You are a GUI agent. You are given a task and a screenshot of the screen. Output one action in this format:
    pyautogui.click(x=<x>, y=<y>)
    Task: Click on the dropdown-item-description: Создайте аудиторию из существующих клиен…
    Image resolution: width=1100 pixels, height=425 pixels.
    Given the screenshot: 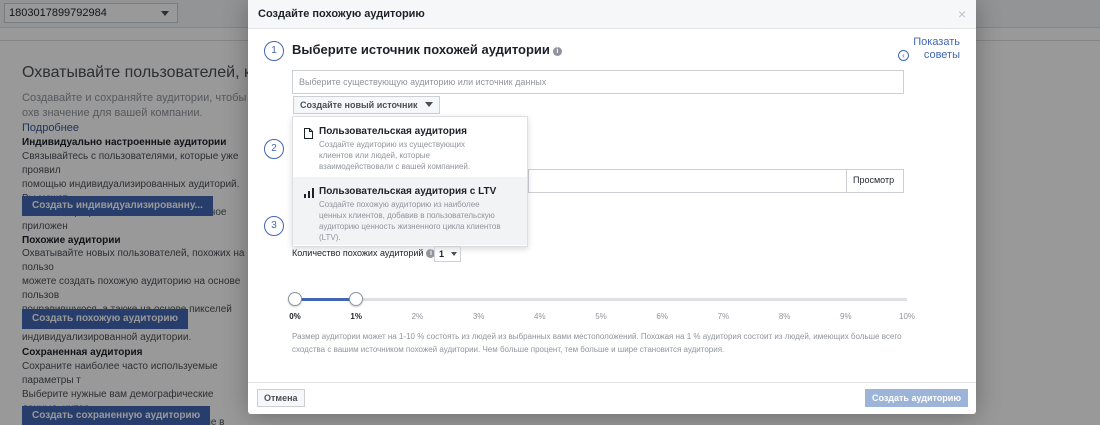 What is the action you would take?
    pyautogui.click(x=395, y=155)
    